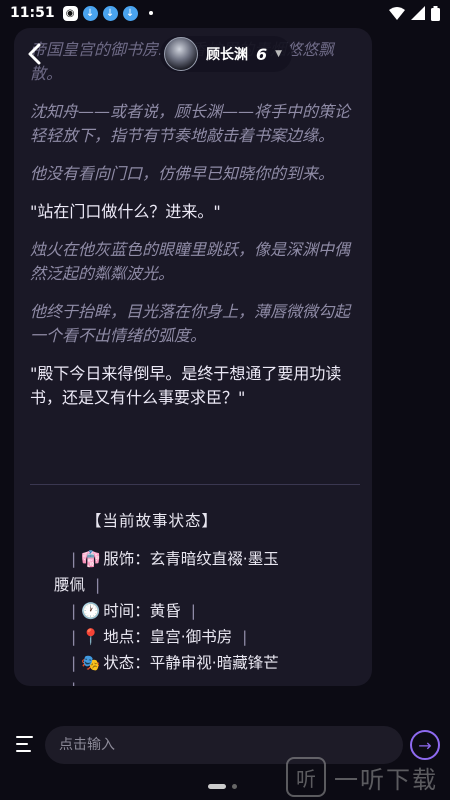  What do you see at coordinates (386, 779) in the screenshot?
I see `watermark-text: 一听下载` at bounding box center [386, 779].